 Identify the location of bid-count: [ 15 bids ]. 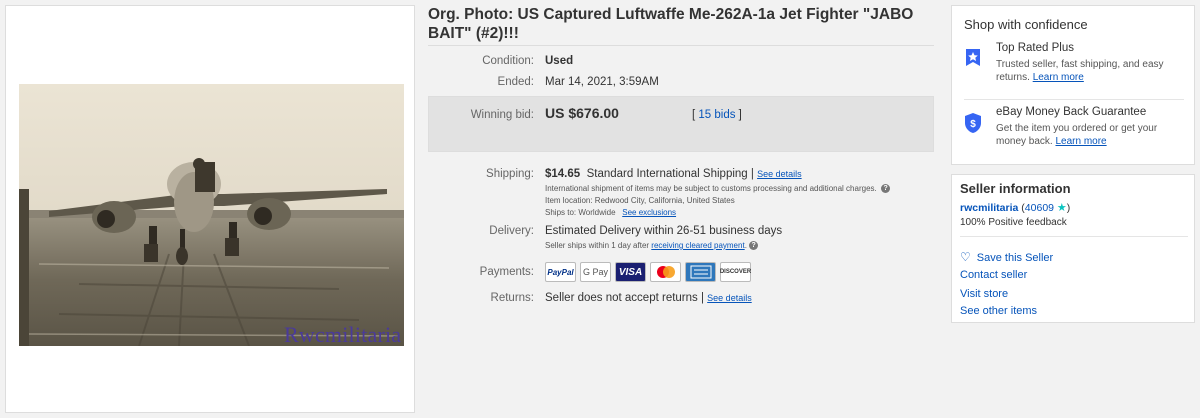
(717, 115).